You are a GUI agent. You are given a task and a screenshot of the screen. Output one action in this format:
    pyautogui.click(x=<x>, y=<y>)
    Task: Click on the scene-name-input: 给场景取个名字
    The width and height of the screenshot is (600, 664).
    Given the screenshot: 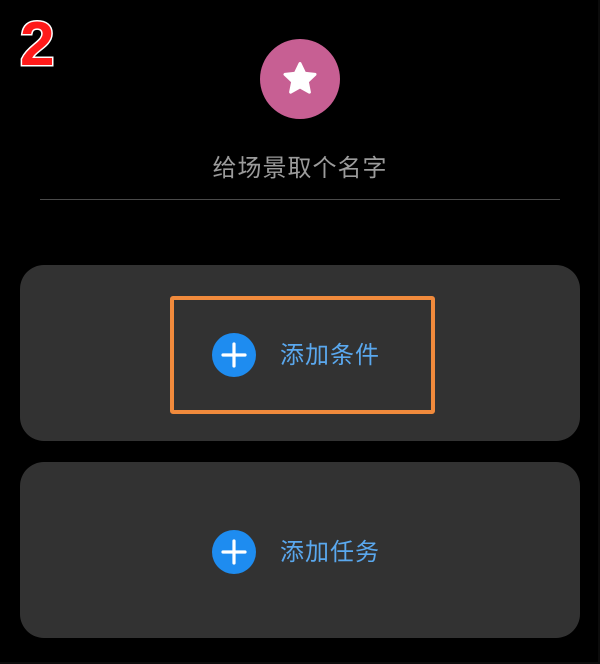 What is the action you would take?
    pyautogui.click(x=300, y=168)
    